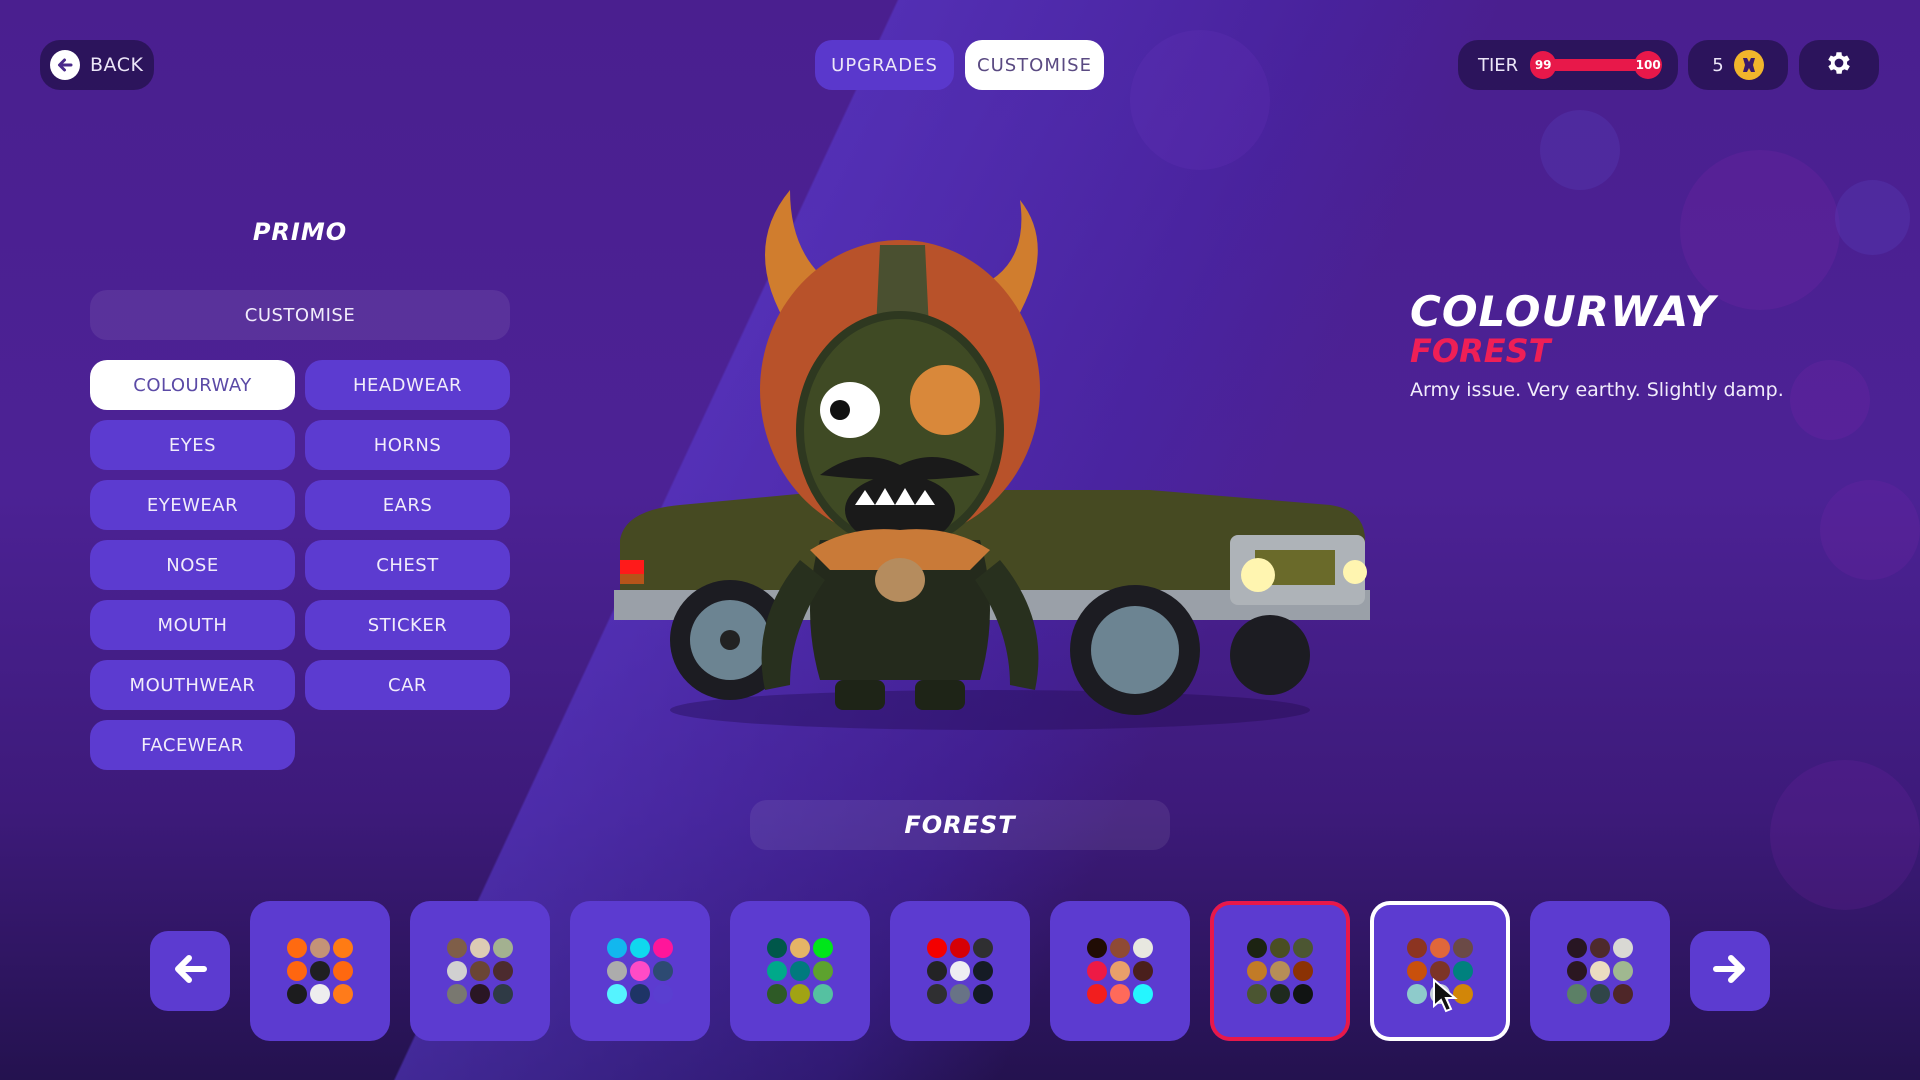 This screenshot has height=1080, width=1920. Describe the element at coordinates (407, 565) in the screenshot. I see `category-chest: CHEST` at that location.